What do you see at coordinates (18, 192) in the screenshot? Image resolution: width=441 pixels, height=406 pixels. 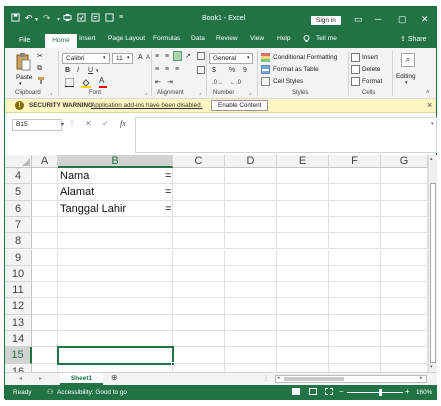 I see `row-header-5: 5` at bounding box center [18, 192].